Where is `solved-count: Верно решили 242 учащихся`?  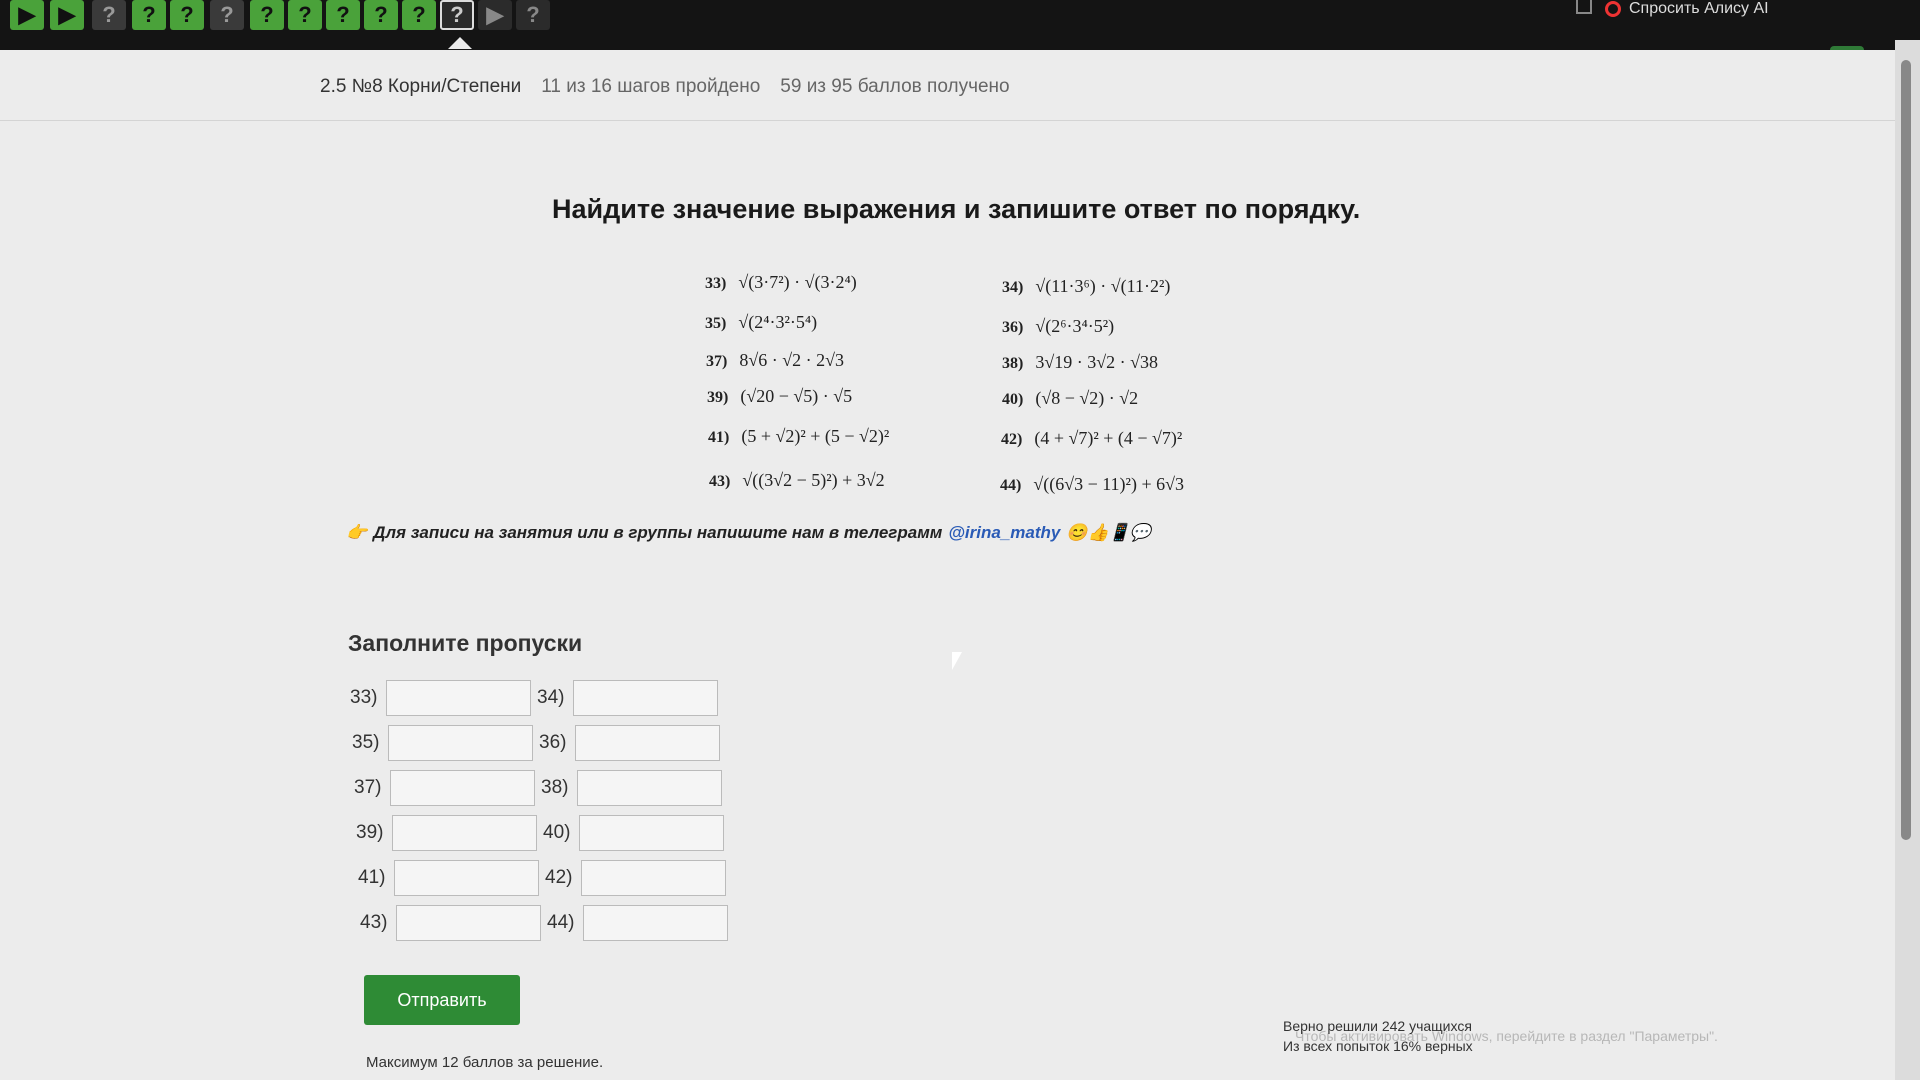
solved-count: Верно решили 242 учащихся is located at coordinates (1377, 1026).